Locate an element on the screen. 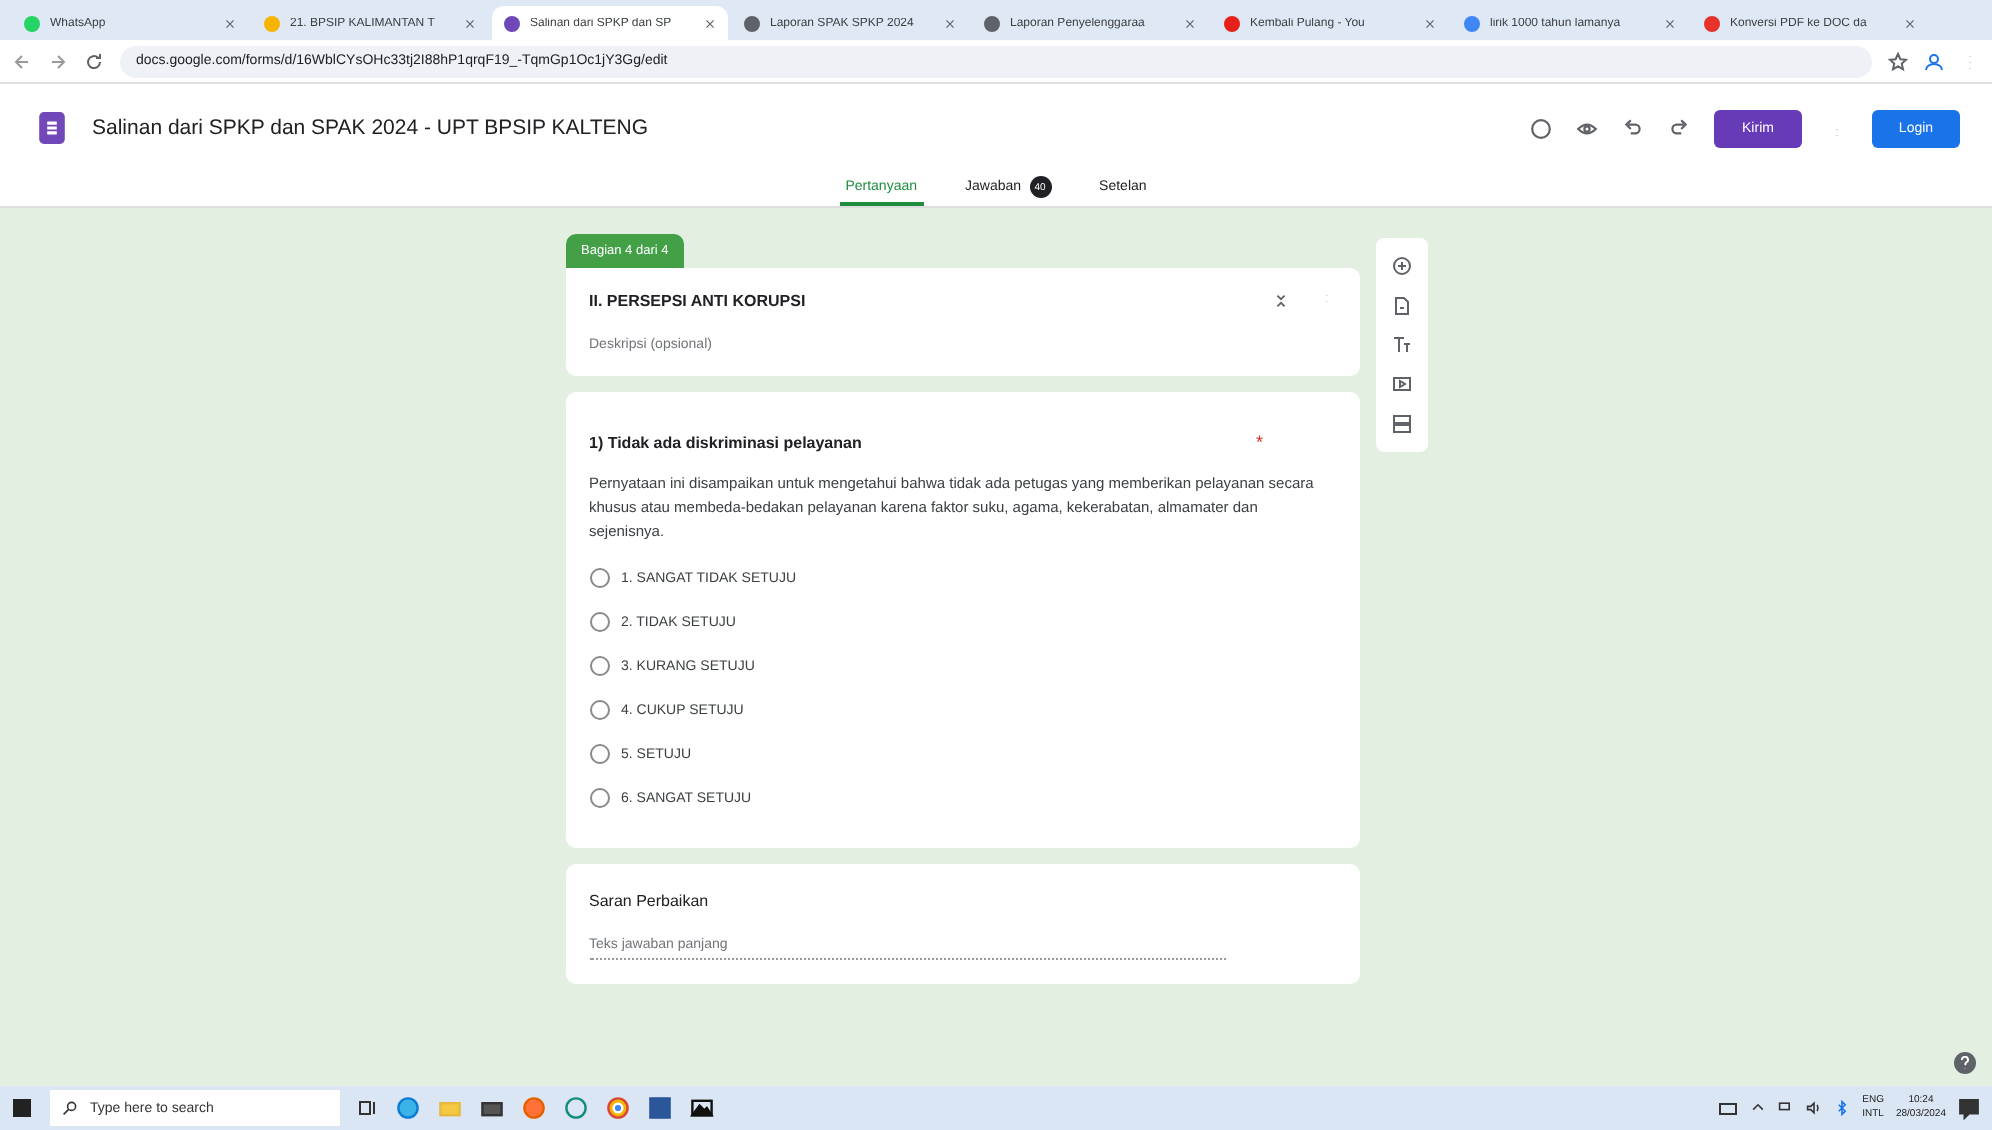  section-title: II. PERSEPSI ANTI KORUPSI is located at coordinates (698, 301).